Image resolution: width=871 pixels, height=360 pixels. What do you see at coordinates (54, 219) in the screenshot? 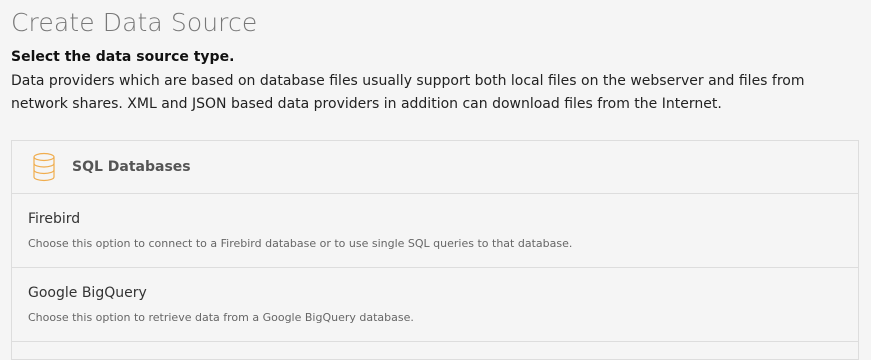
I see `option-title: Firebird` at bounding box center [54, 219].